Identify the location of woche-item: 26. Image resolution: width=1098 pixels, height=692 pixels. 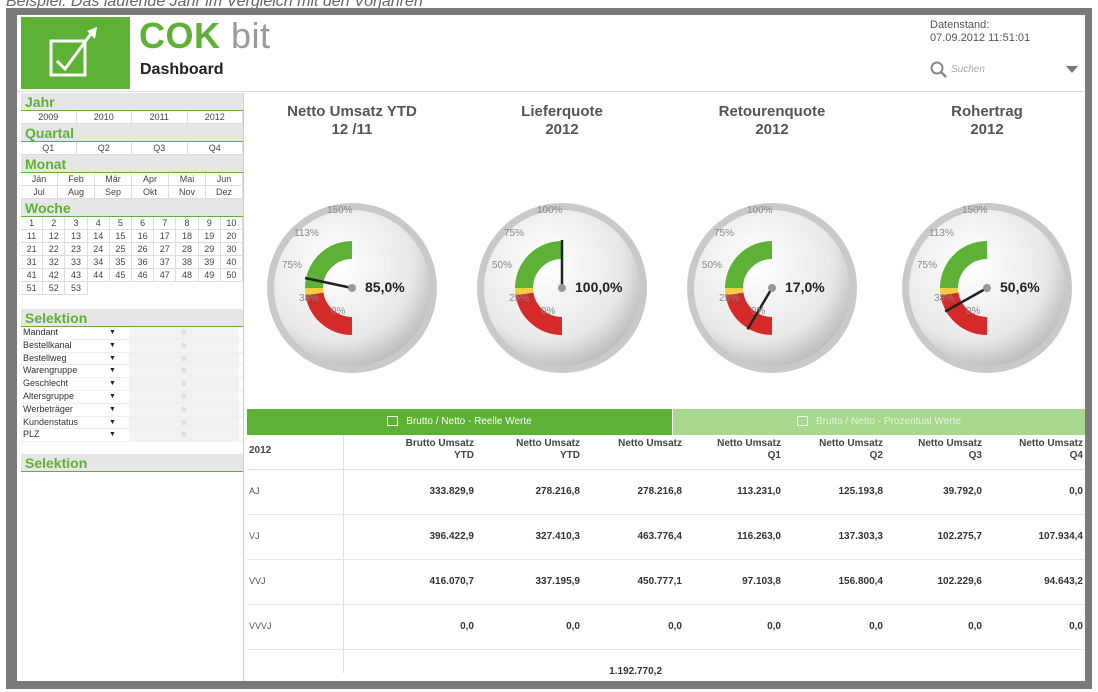
(143, 249).